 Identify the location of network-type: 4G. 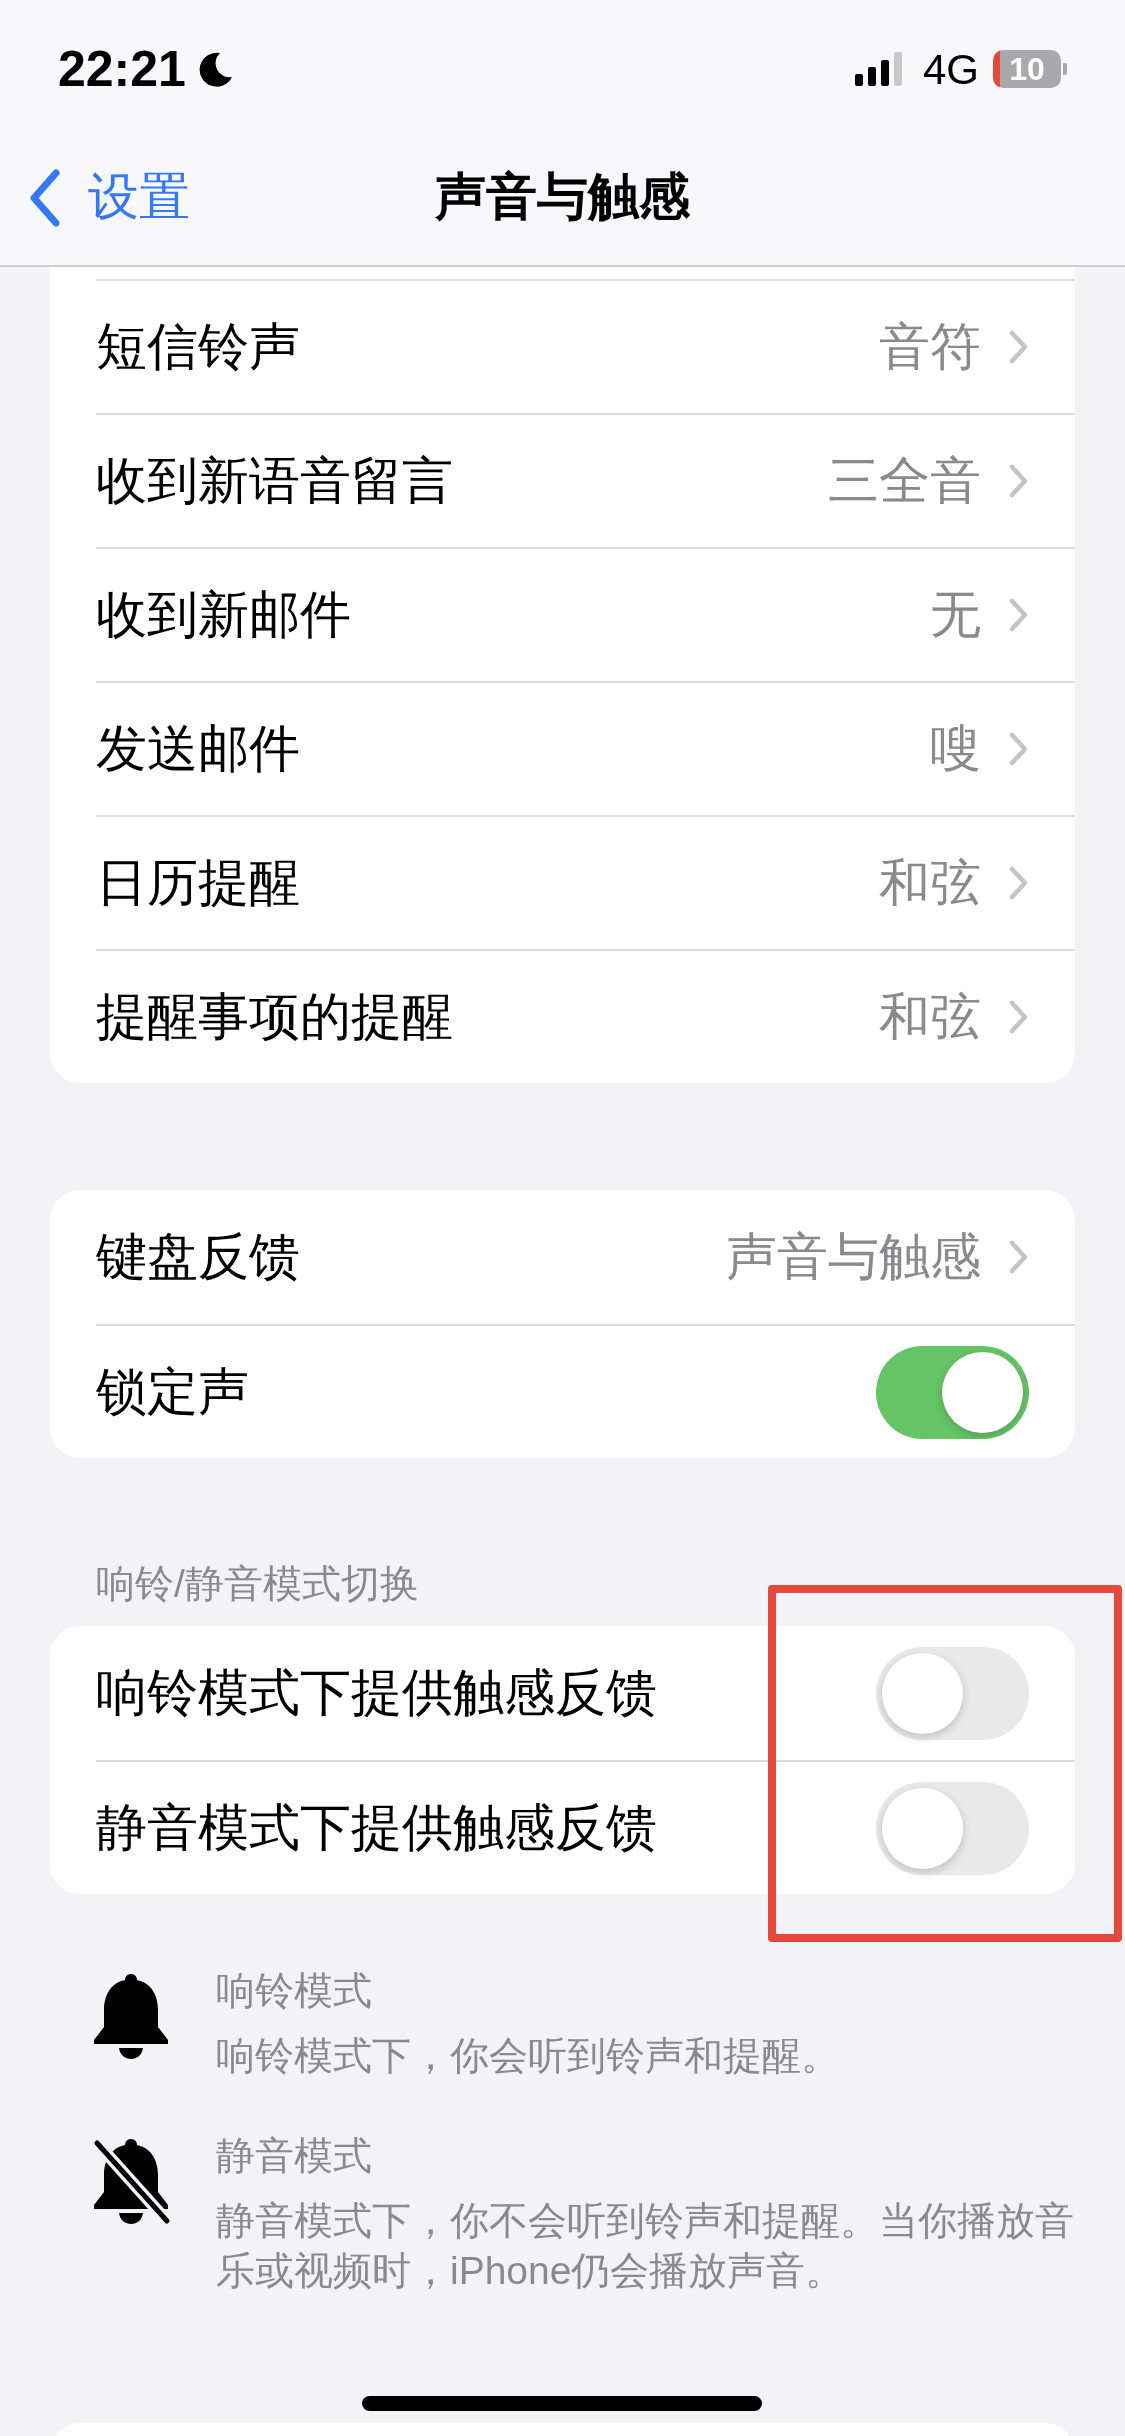
(950, 69).